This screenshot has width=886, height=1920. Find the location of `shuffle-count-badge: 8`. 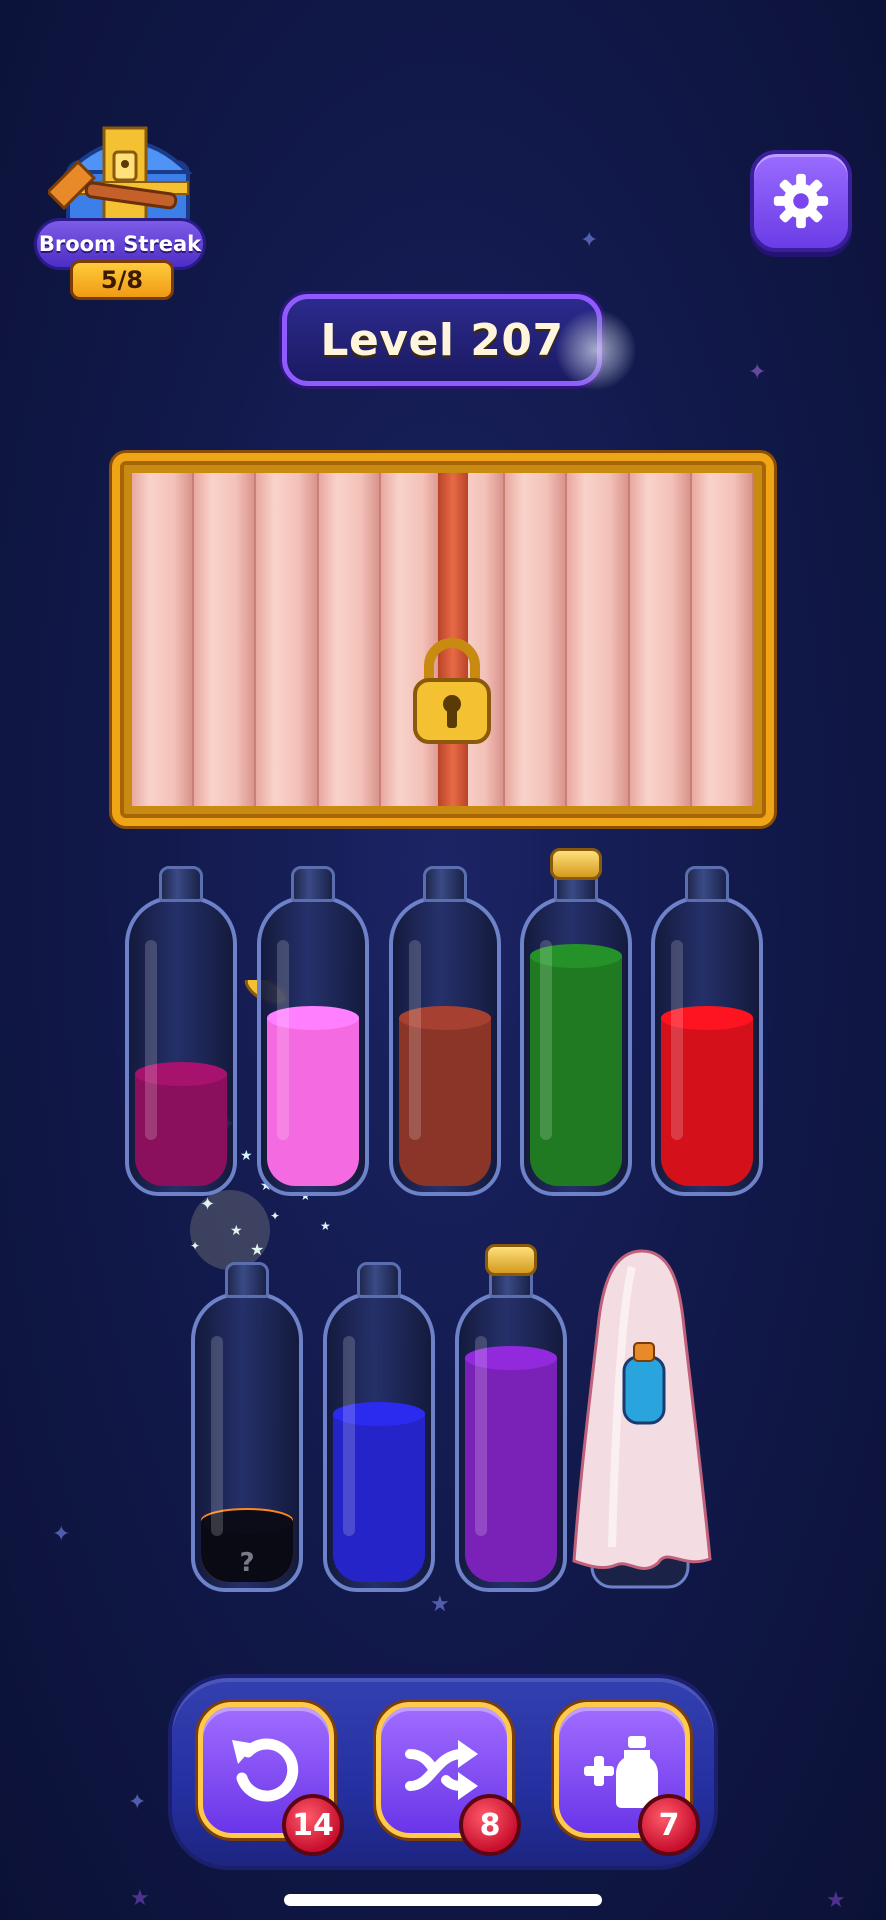

shuffle-count-badge: 8 is located at coordinates (490, 1825).